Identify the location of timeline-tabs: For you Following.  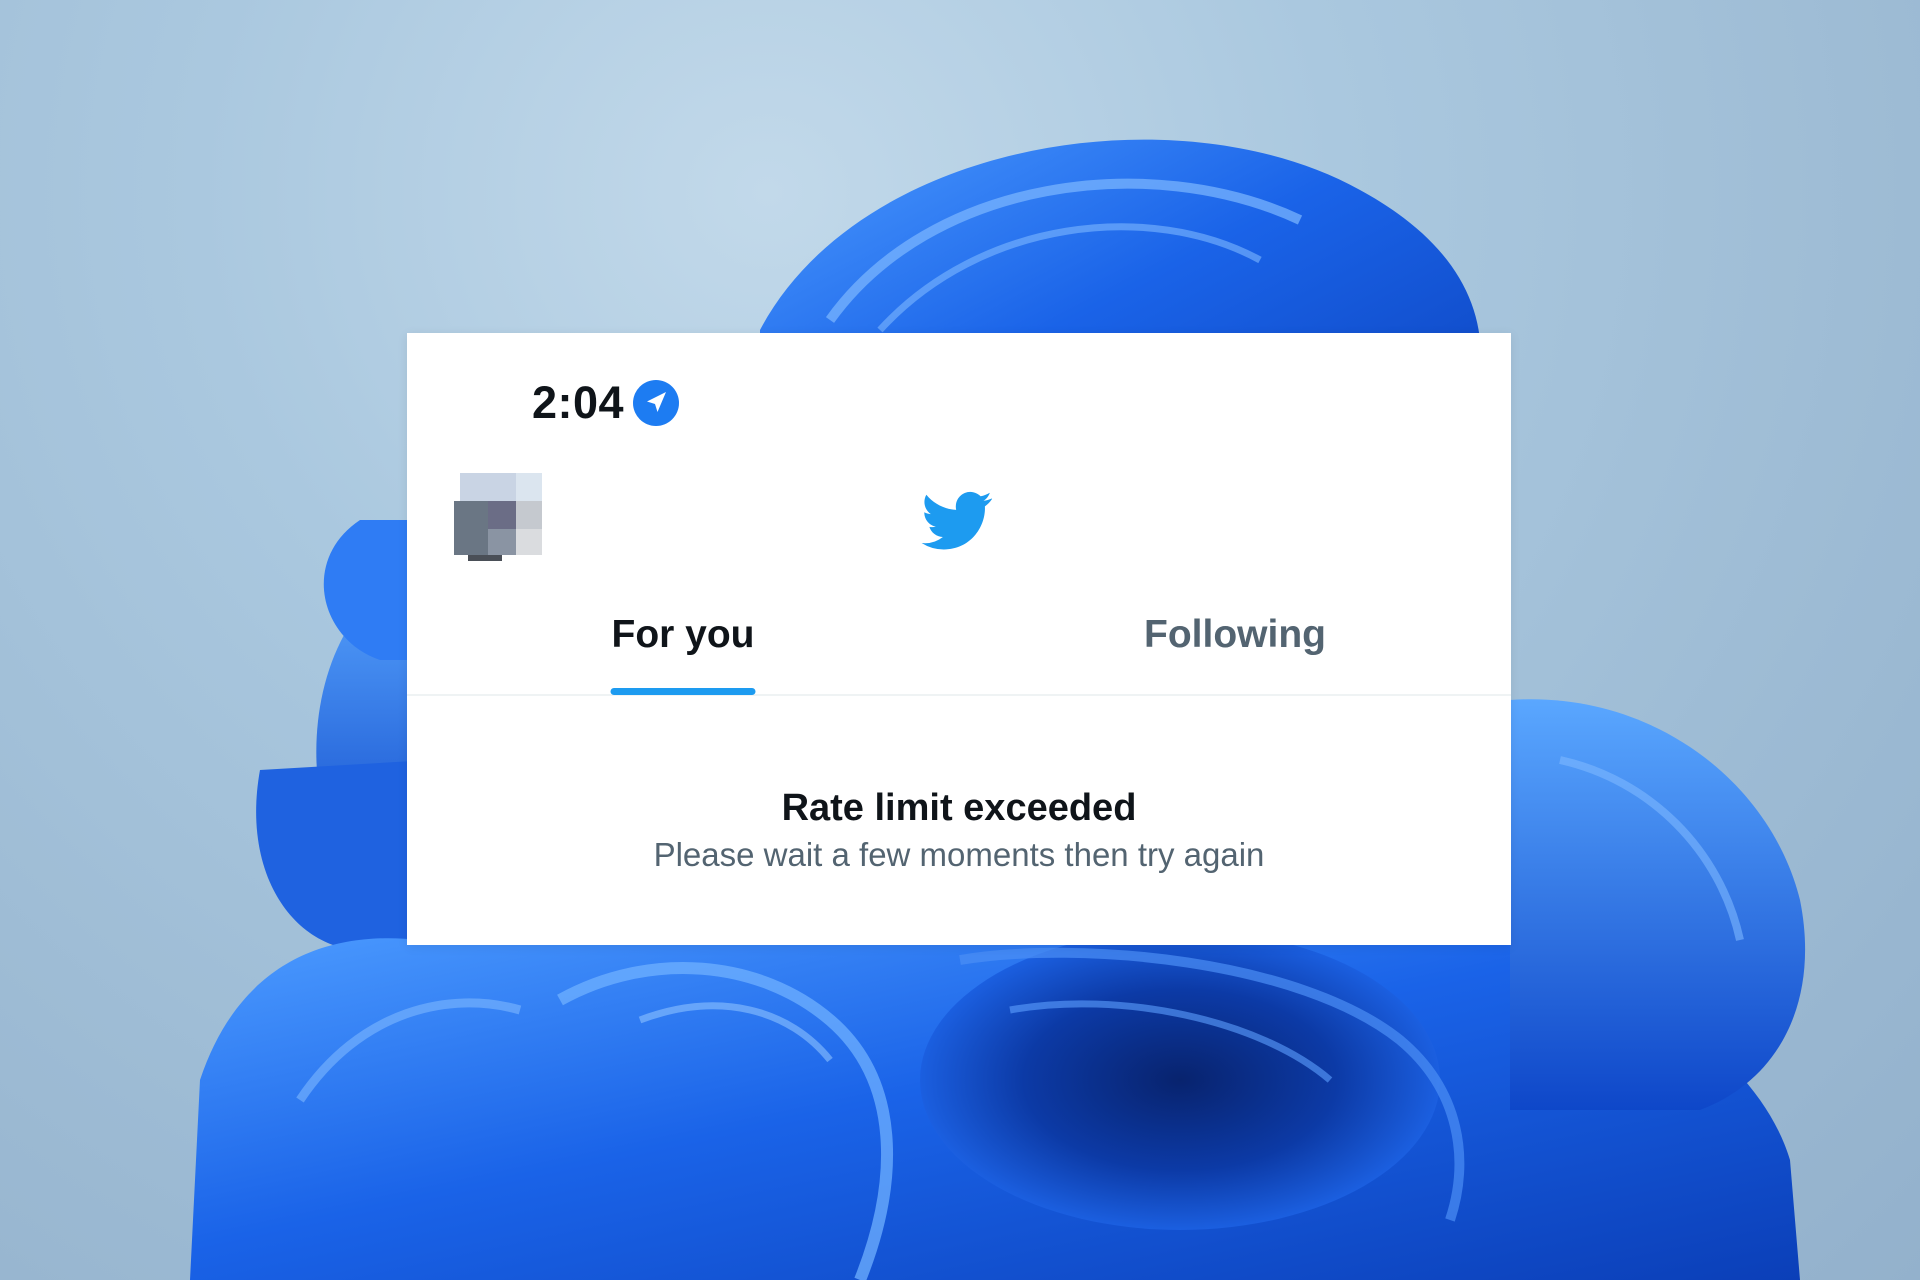
(959, 638).